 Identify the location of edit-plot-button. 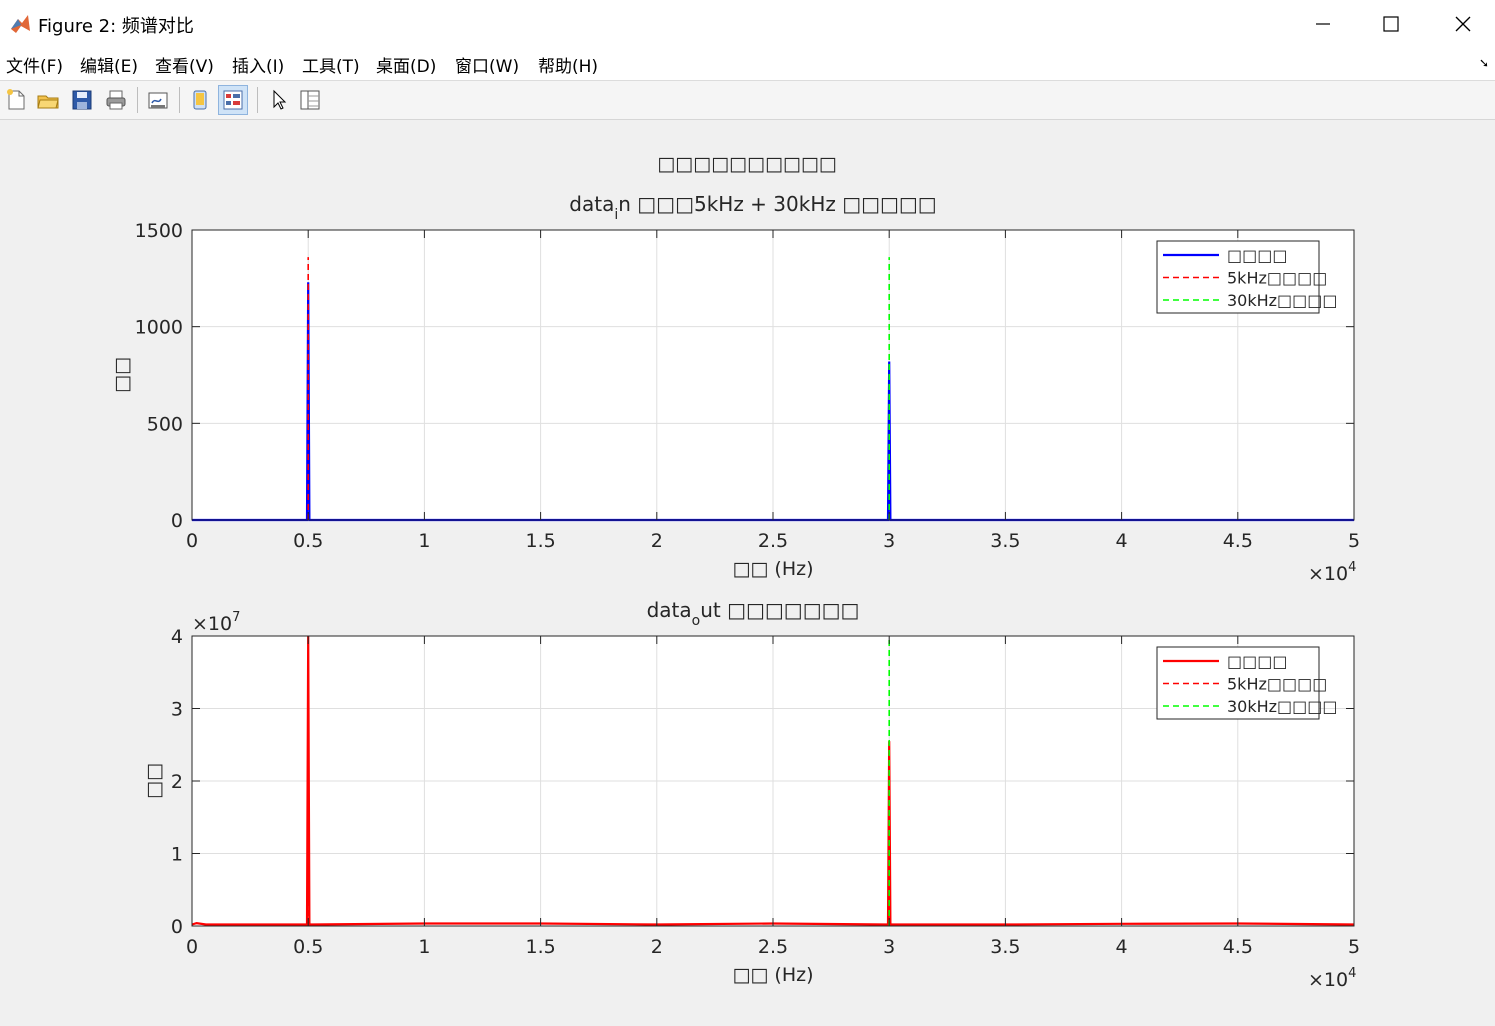
(278, 100).